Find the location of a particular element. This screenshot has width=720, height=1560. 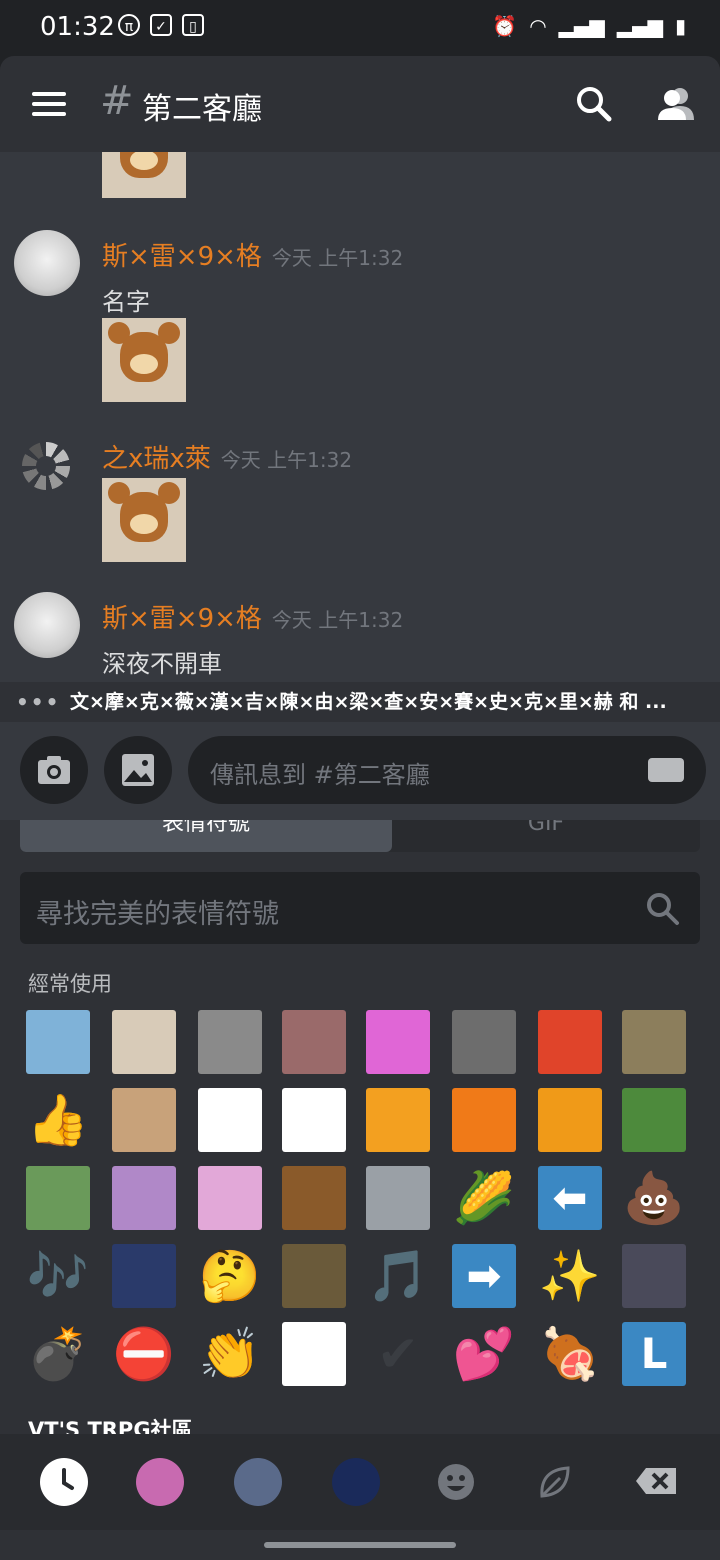

musical-note-emoji: 🎵 is located at coordinates (398, 1276).